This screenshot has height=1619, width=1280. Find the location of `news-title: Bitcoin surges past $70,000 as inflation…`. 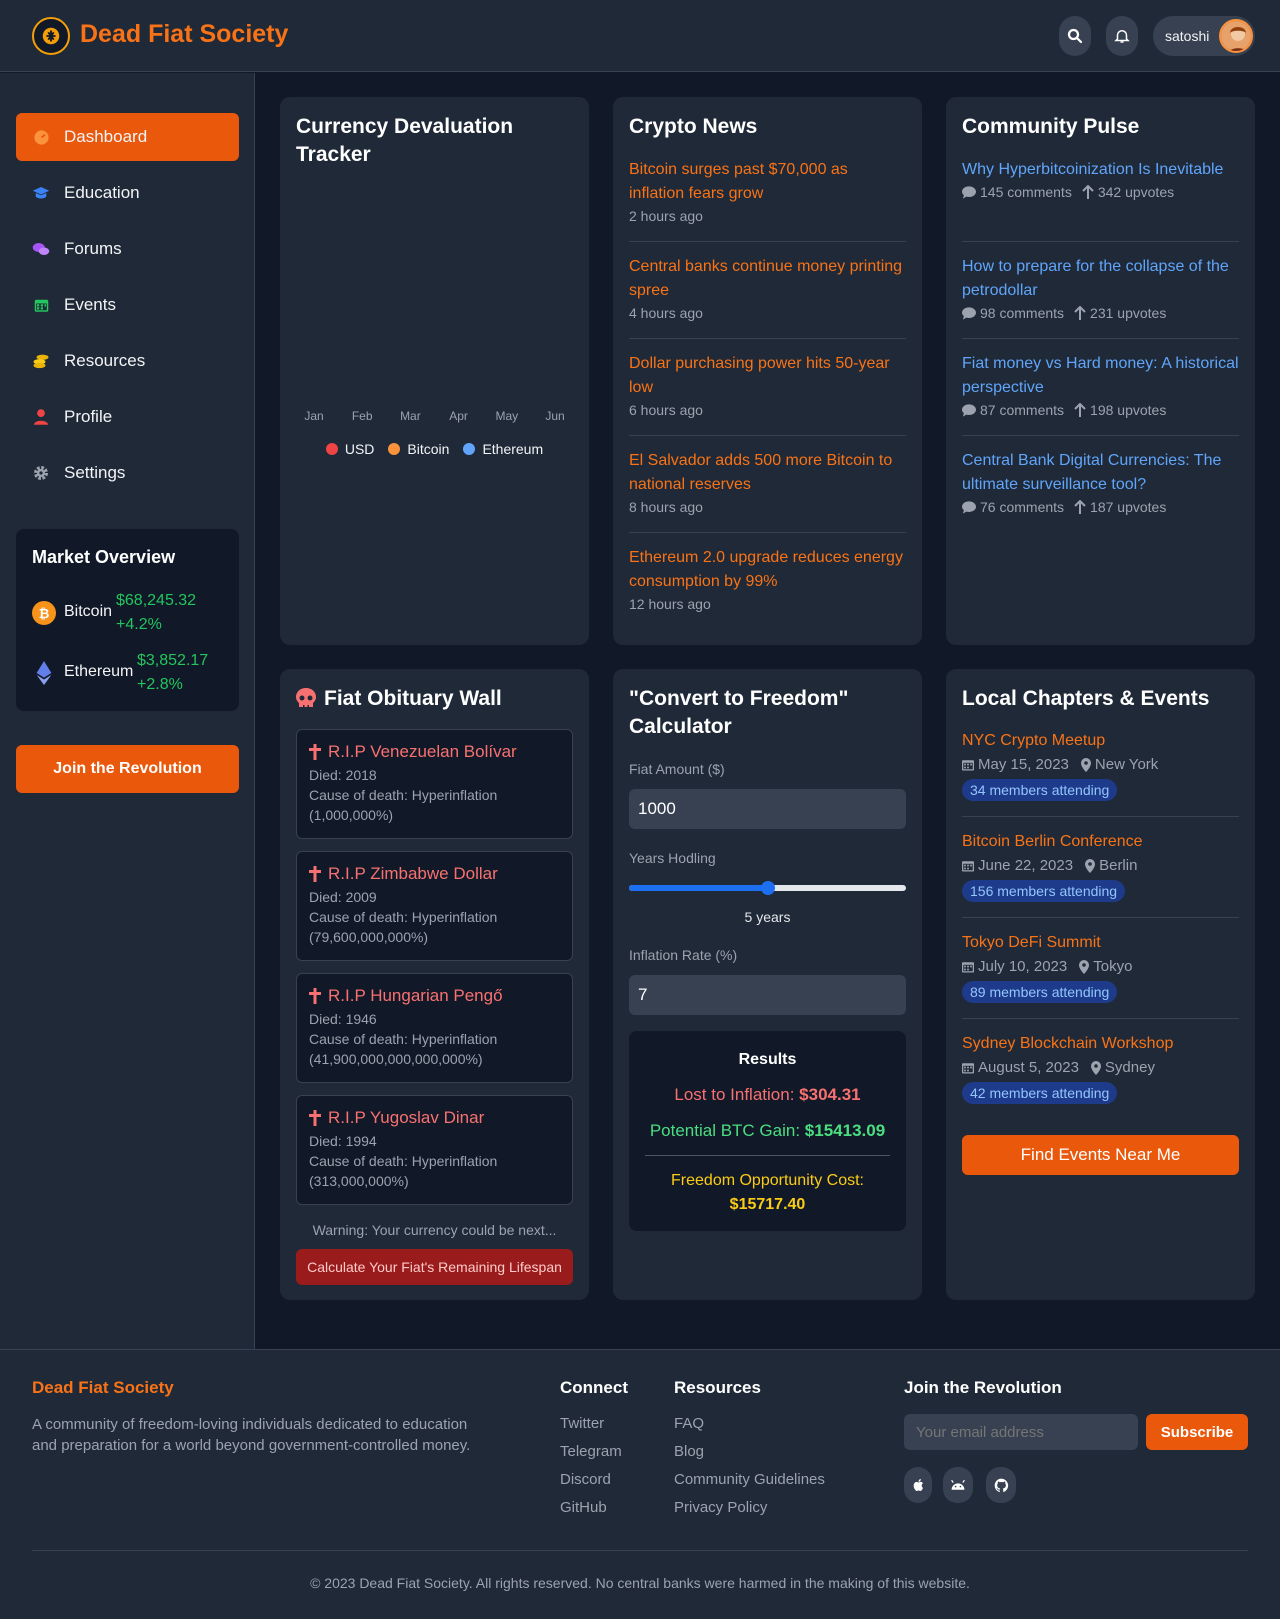

news-title: Bitcoin surges past $70,000 as inflation… is located at coordinates (767, 182).